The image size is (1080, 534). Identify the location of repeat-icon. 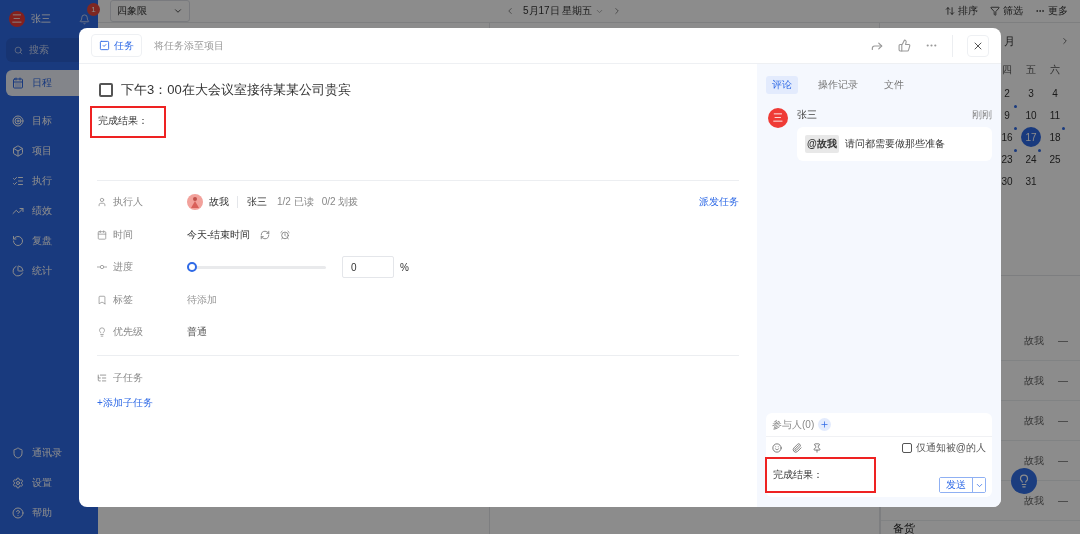
(265, 234).